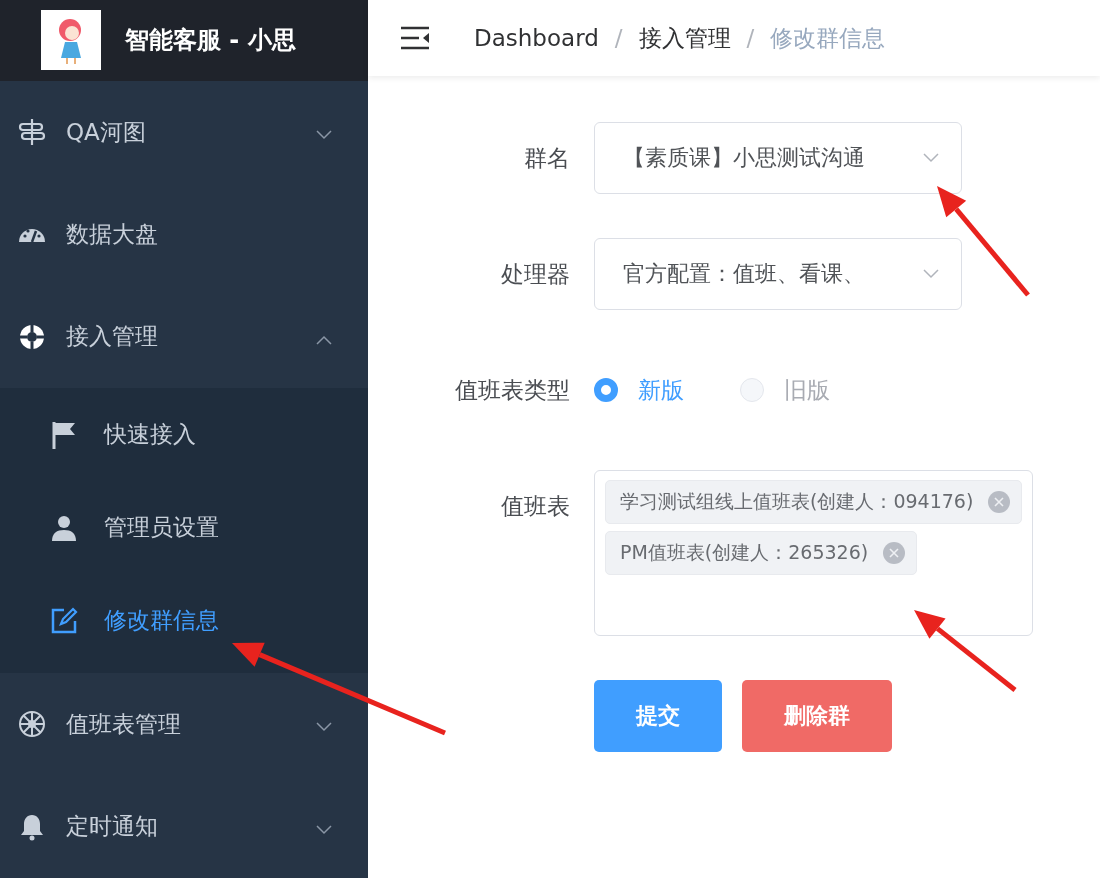 This screenshot has width=1100, height=878. I want to click on submenu-item: 快速接入, so click(184, 435).